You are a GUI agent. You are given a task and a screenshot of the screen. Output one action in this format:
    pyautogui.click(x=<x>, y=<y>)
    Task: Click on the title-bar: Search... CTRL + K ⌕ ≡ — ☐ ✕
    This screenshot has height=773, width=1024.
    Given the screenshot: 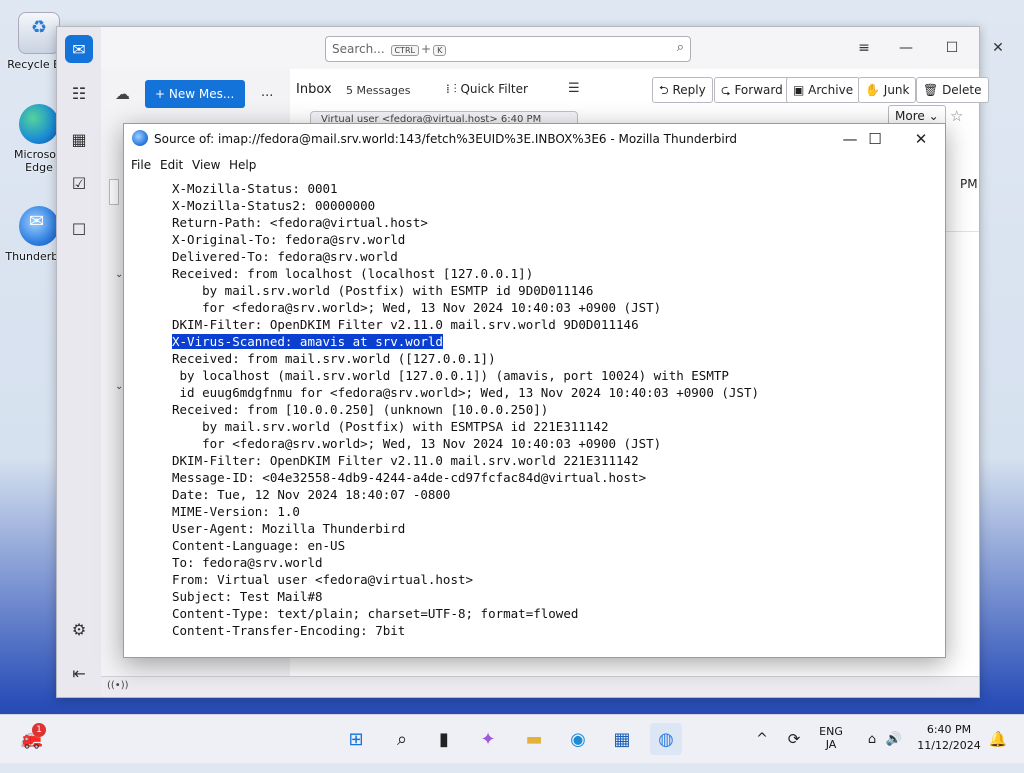 What is the action you would take?
    pyautogui.click(x=552, y=48)
    